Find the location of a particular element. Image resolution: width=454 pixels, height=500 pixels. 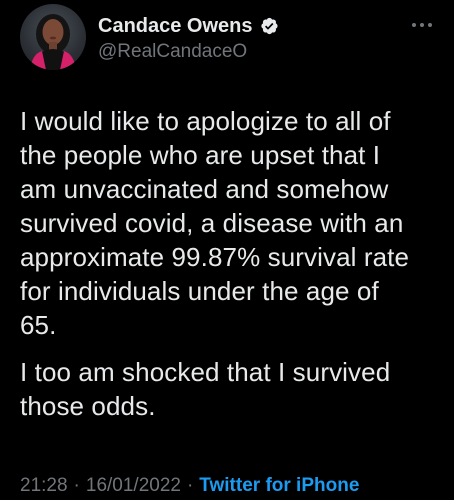

author-display-name: Candace Owens is located at coordinates (175, 26).